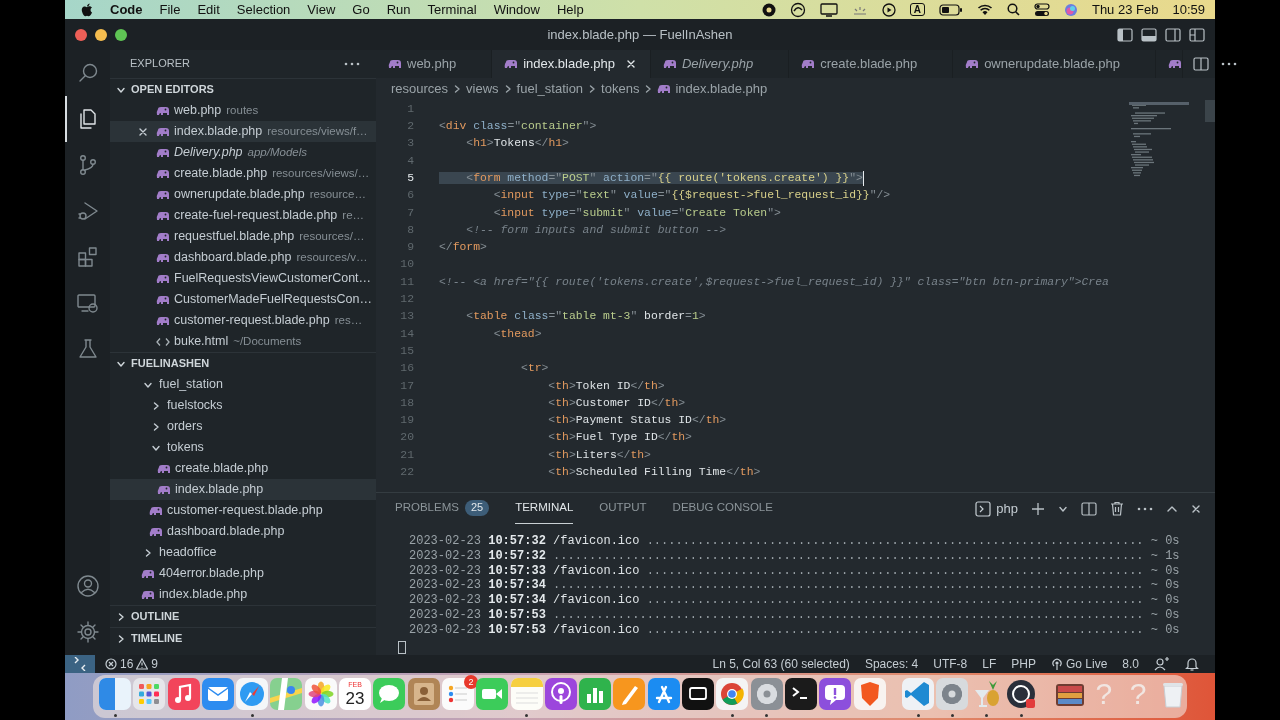 The width and height of the screenshot is (1280, 720). I want to click on trash-icon, so click(1117, 508).